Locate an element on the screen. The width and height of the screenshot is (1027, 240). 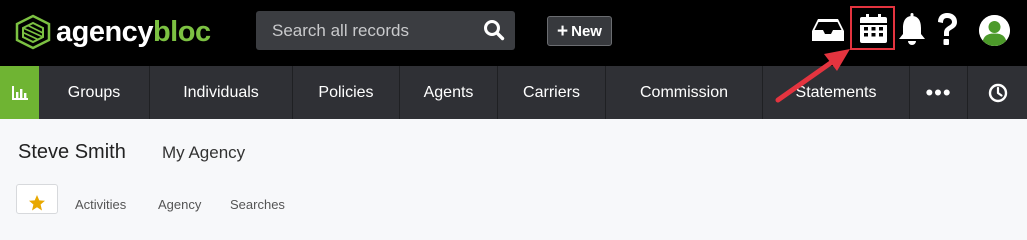
logo: agencybloc is located at coordinates (112, 32).